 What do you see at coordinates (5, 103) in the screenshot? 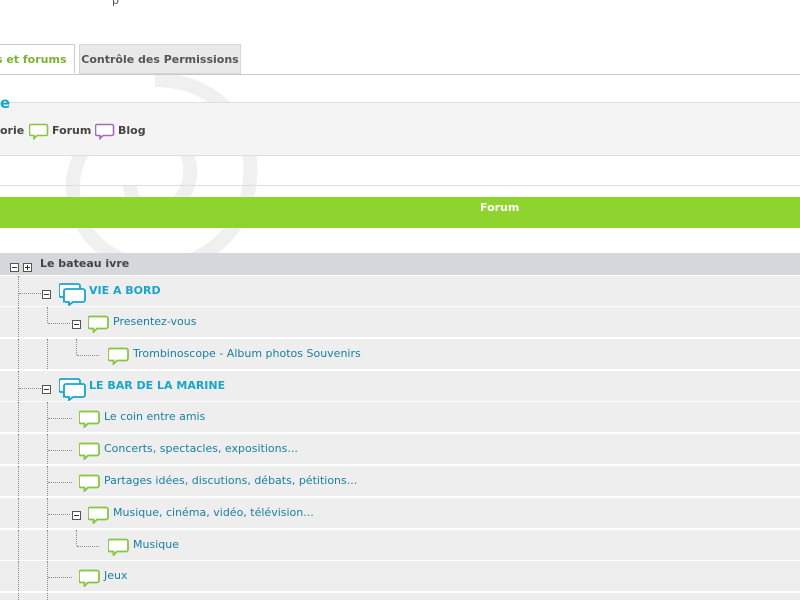
I see `panel-title: e` at bounding box center [5, 103].